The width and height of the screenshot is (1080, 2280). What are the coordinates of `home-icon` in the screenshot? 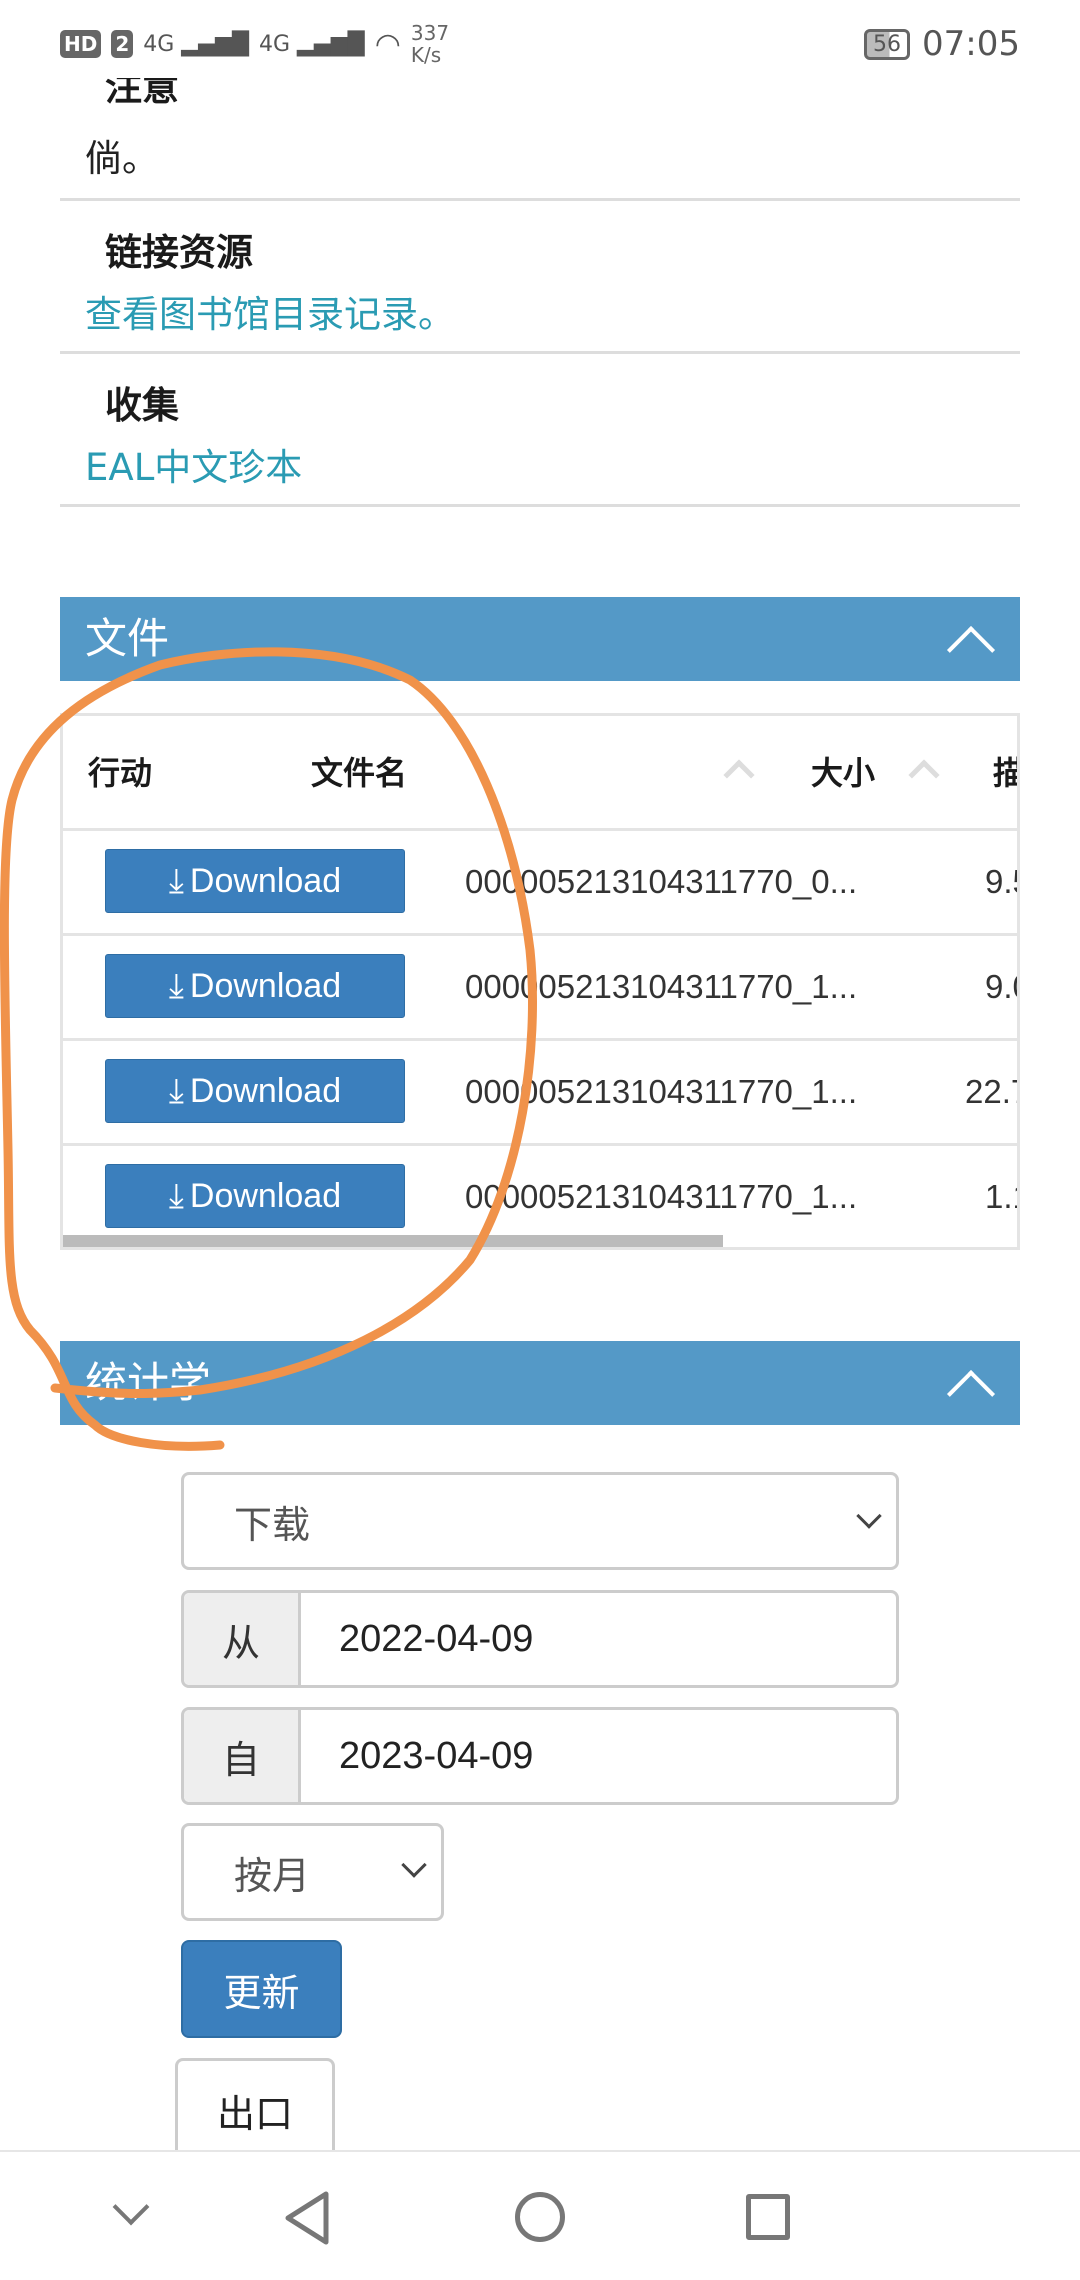 It's located at (540, 2217).